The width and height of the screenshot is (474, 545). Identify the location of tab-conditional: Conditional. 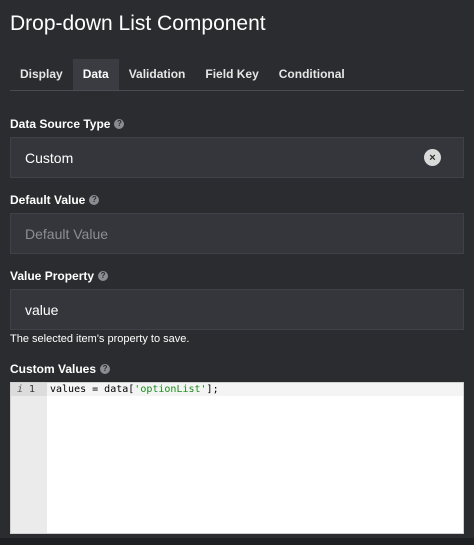
(312, 74).